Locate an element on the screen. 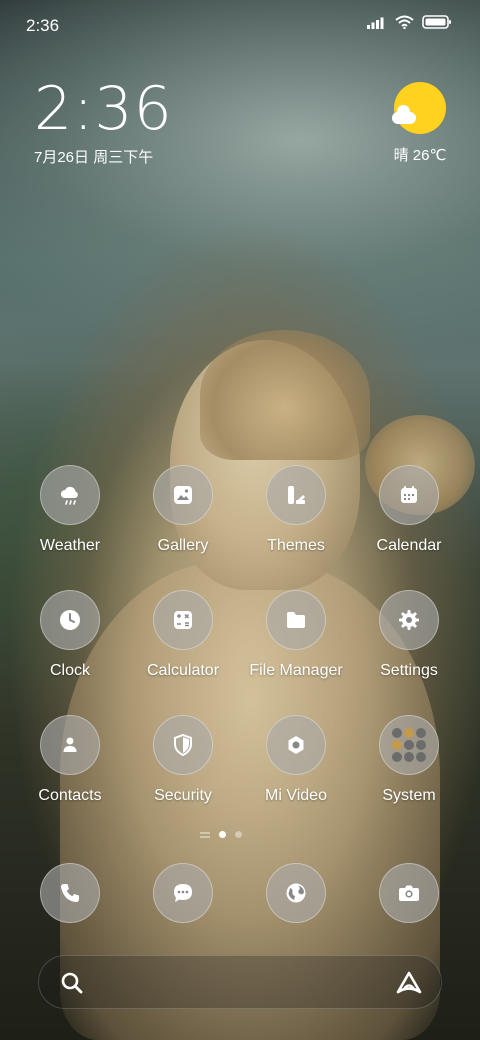  phone-icon is located at coordinates (70, 893).